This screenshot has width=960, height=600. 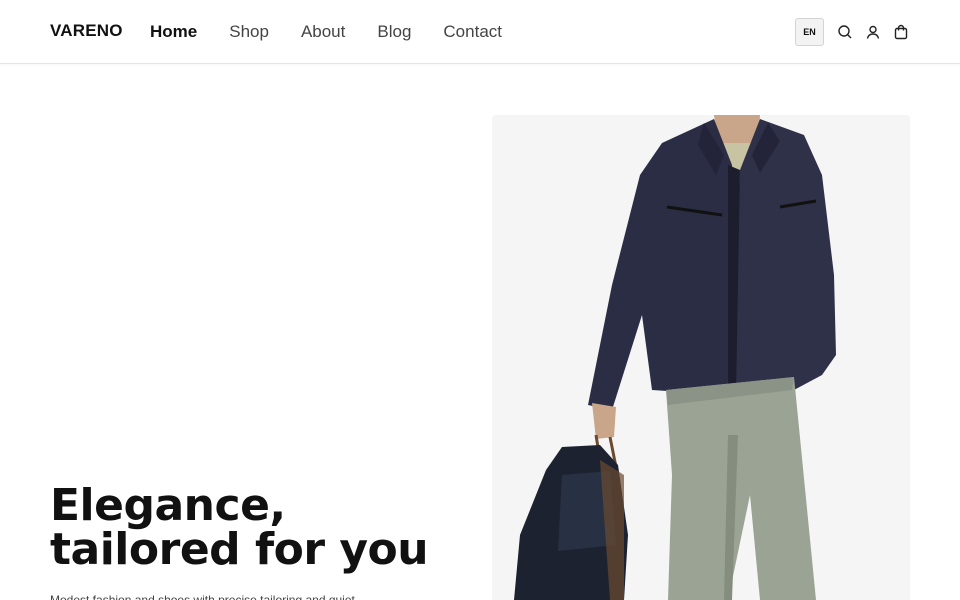 I want to click on language-button: EN, so click(x=809, y=32).